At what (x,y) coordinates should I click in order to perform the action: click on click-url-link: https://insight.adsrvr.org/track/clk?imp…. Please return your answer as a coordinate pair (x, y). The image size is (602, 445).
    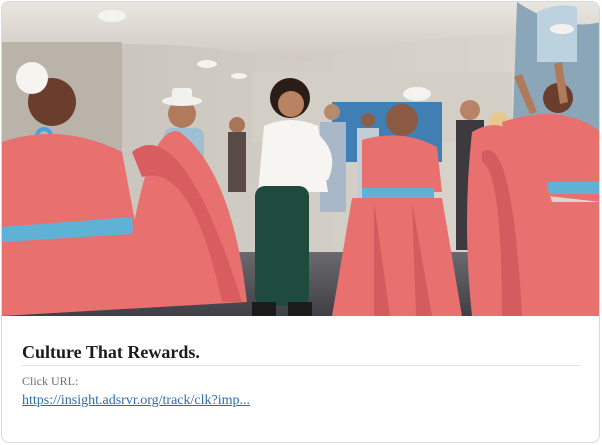
    Looking at the image, I should click on (136, 401).